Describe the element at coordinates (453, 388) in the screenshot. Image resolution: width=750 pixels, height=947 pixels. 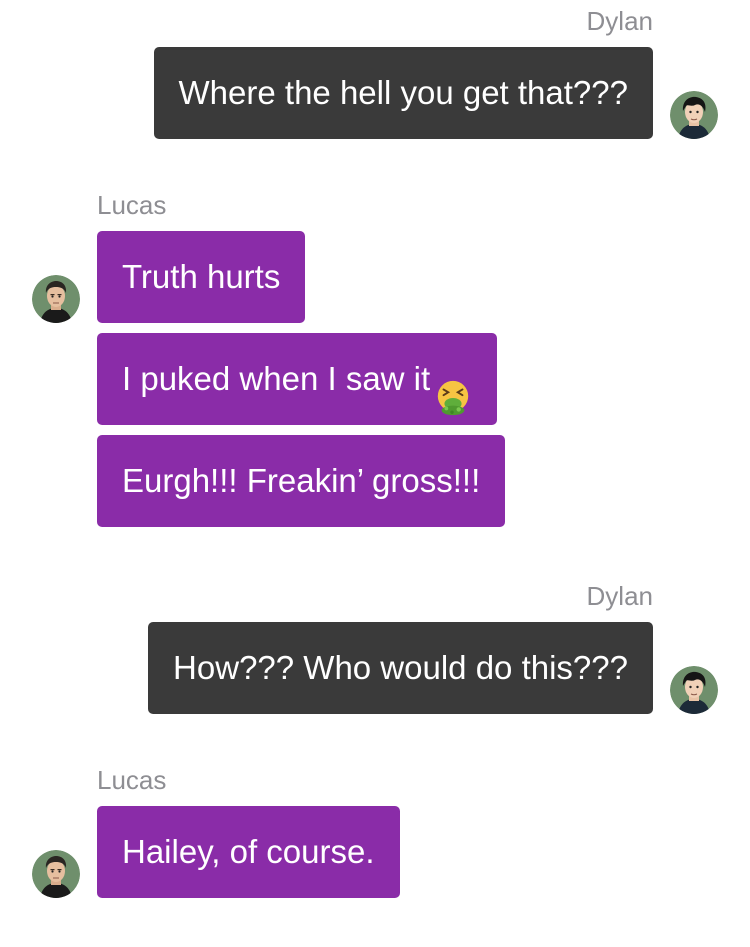
I see `vomiting-face-icon` at that location.